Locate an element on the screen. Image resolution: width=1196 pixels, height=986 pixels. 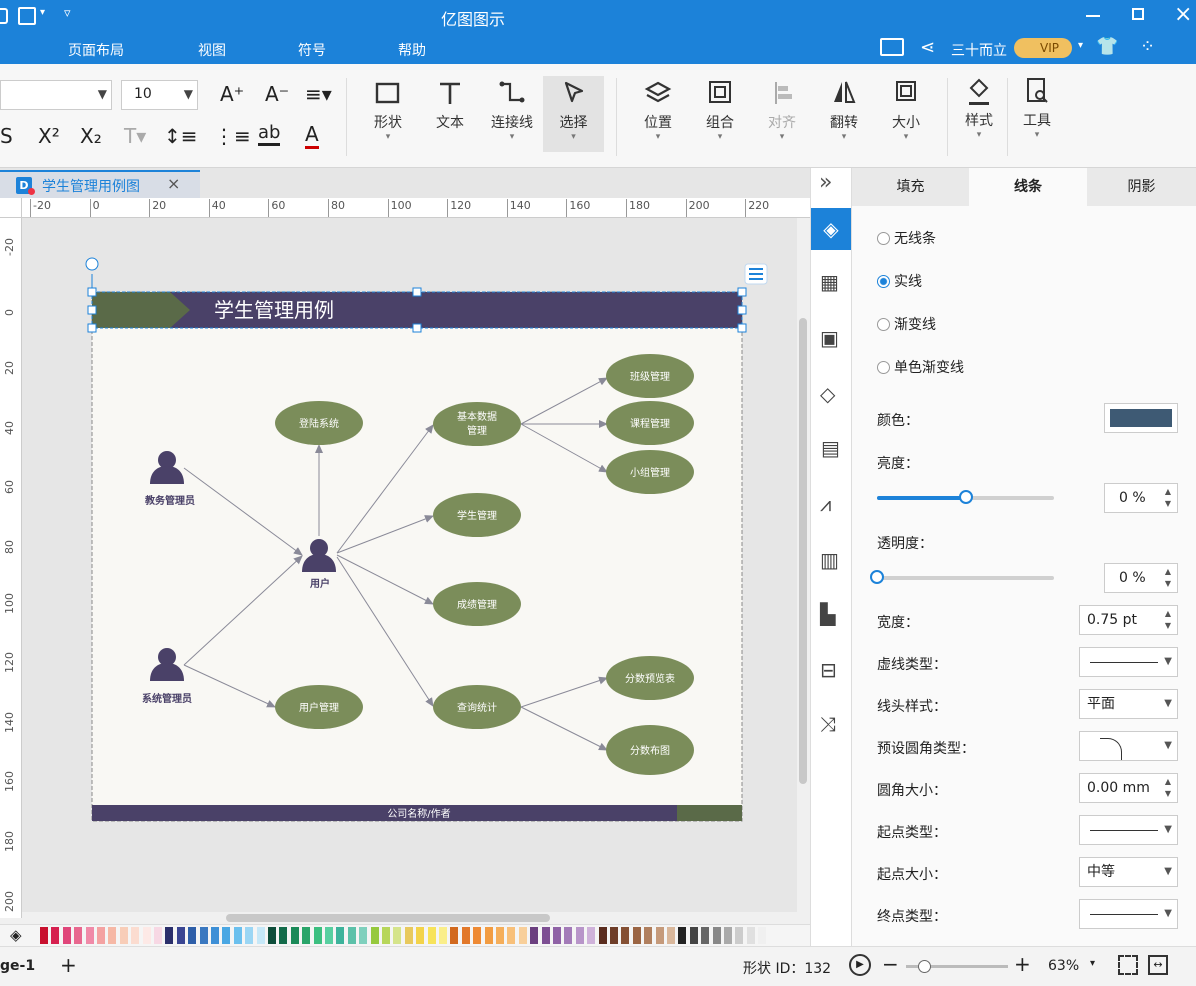
use-case-login: 登陆系统 is located at coordinates (319, 423).